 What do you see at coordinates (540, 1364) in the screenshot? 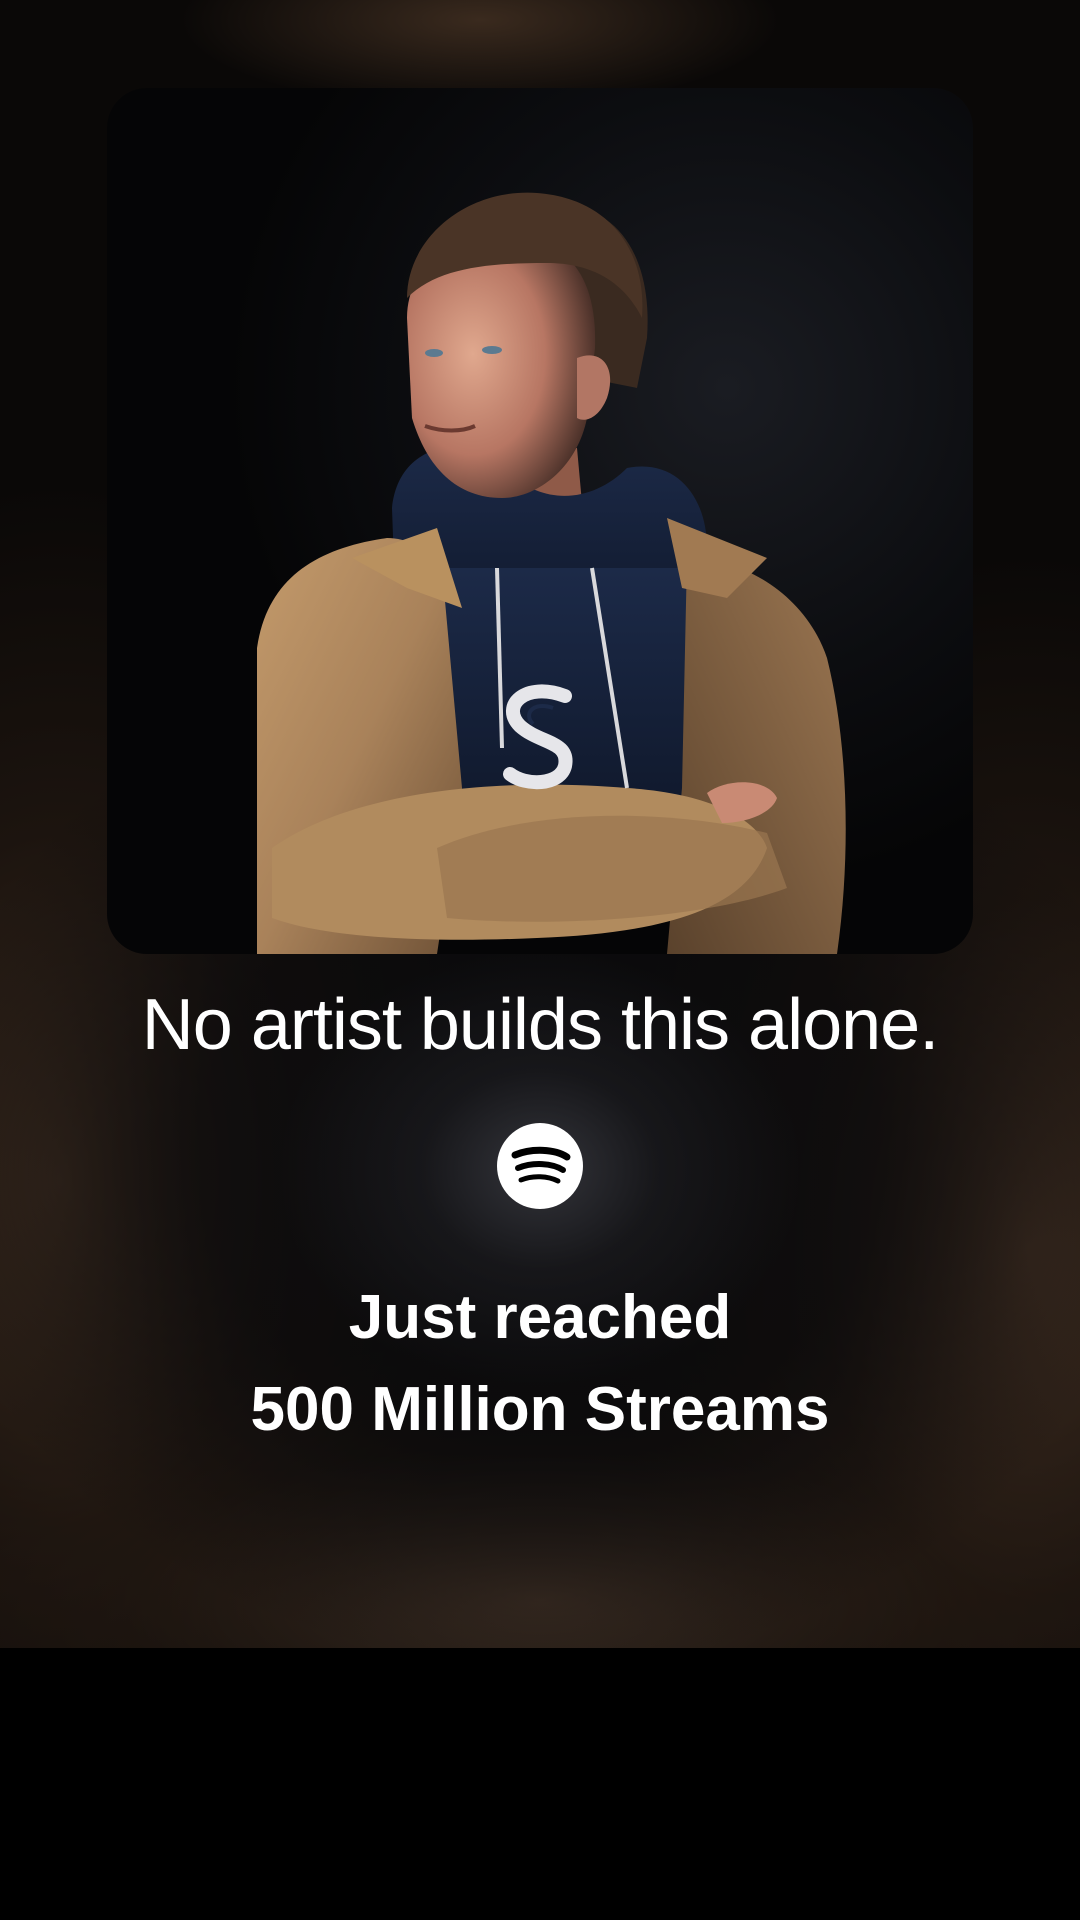
I see `milestone-text: Just reached 500 Million Streams` at bounding box center [540, 1364].